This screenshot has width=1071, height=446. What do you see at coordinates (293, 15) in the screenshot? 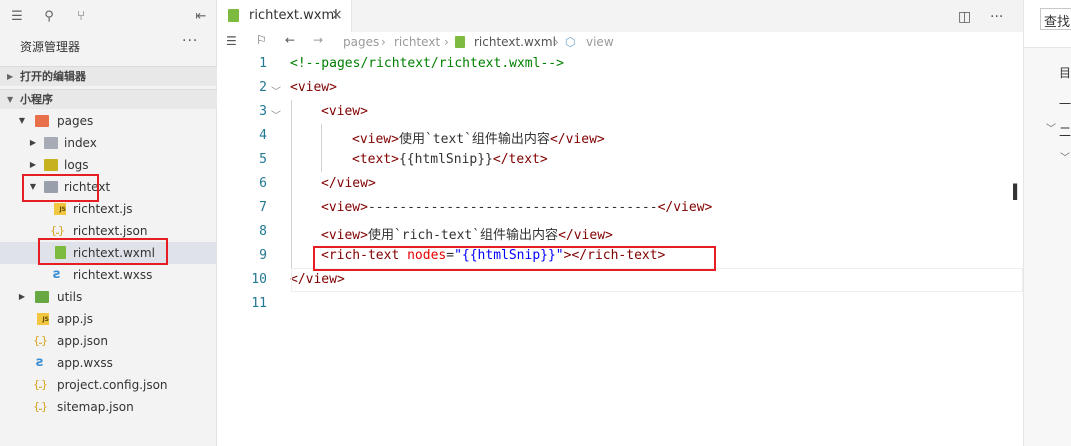
I see `tab-label: richtext.wxml` at bounding box center [293, 15].